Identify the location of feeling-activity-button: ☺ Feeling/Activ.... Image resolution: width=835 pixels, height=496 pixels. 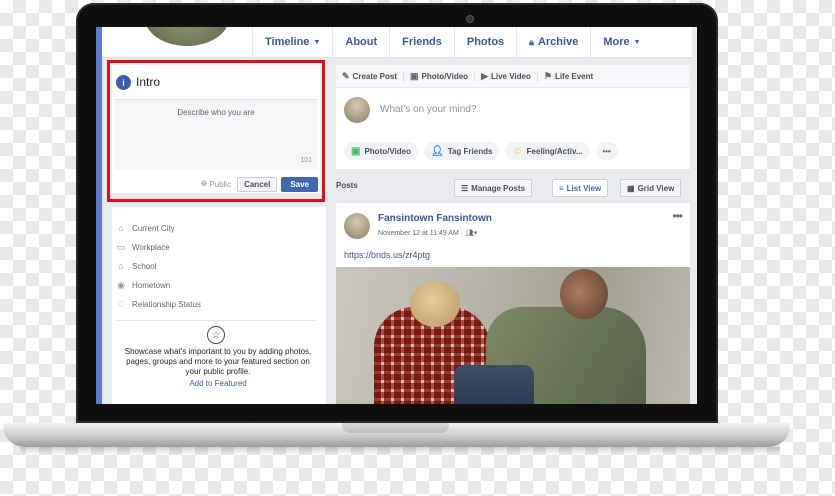
(547, 151).